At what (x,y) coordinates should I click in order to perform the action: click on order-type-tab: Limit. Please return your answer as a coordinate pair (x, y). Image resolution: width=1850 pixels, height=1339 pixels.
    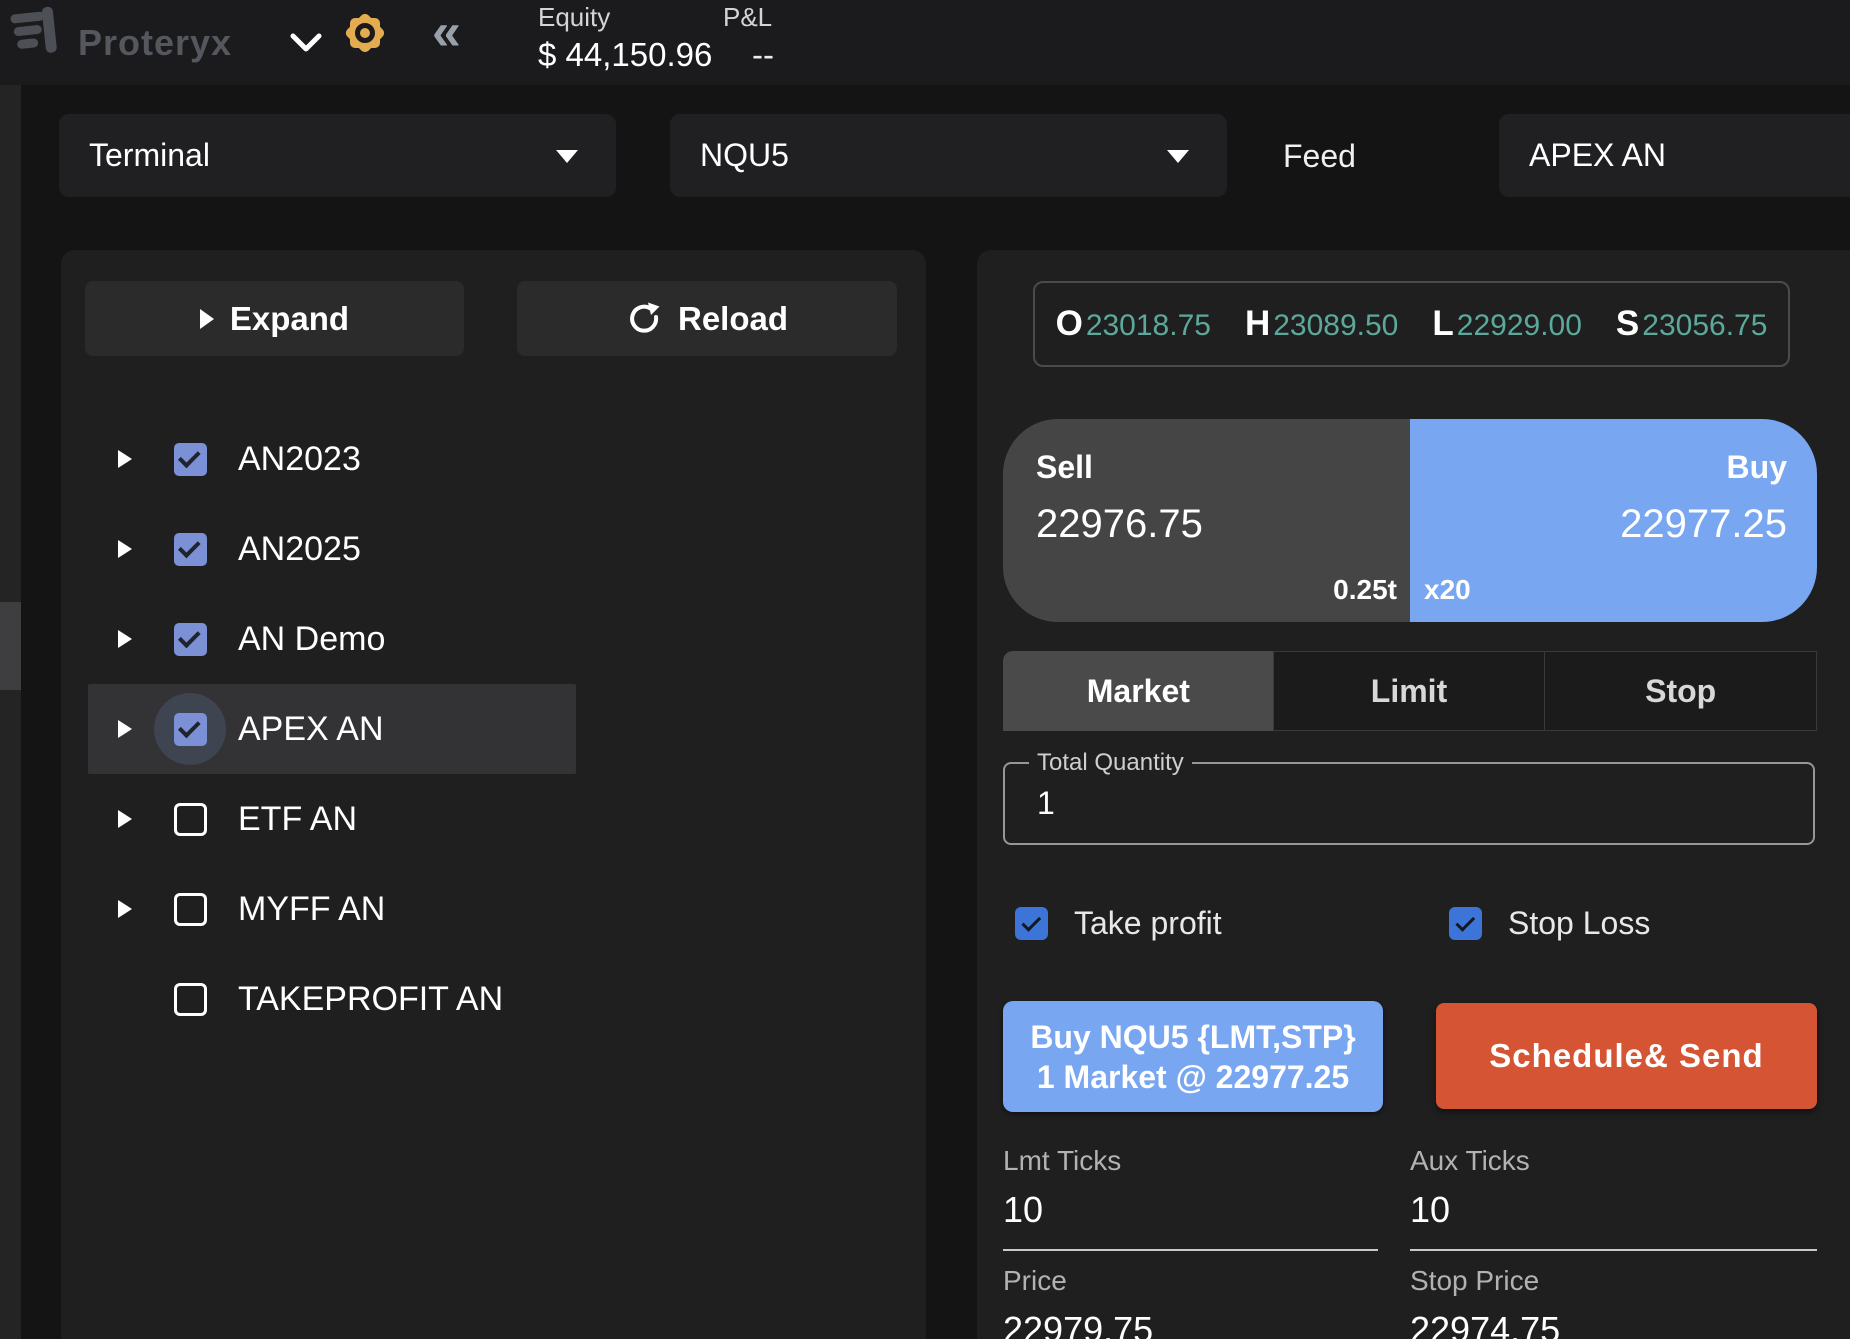
    Looking at the image, I should click on (1409, 691).